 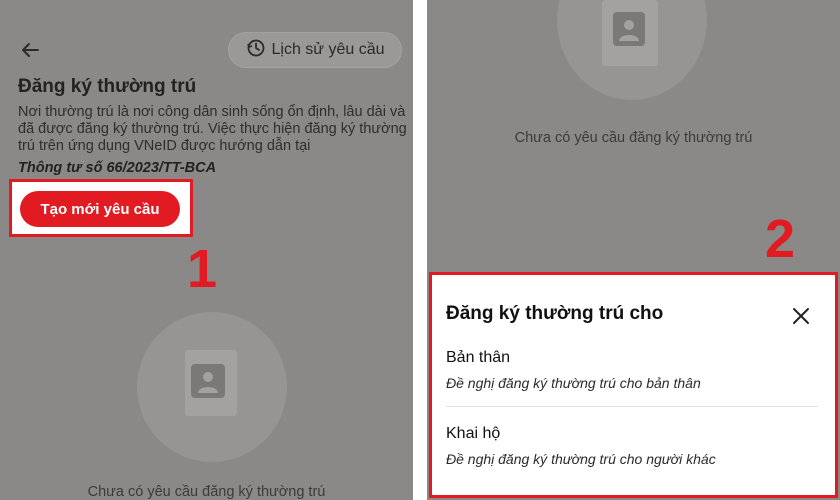 What do you see at coordinates (801, 316) in the screenshot?
I see `close-icon` at bounding box center [801, 316].